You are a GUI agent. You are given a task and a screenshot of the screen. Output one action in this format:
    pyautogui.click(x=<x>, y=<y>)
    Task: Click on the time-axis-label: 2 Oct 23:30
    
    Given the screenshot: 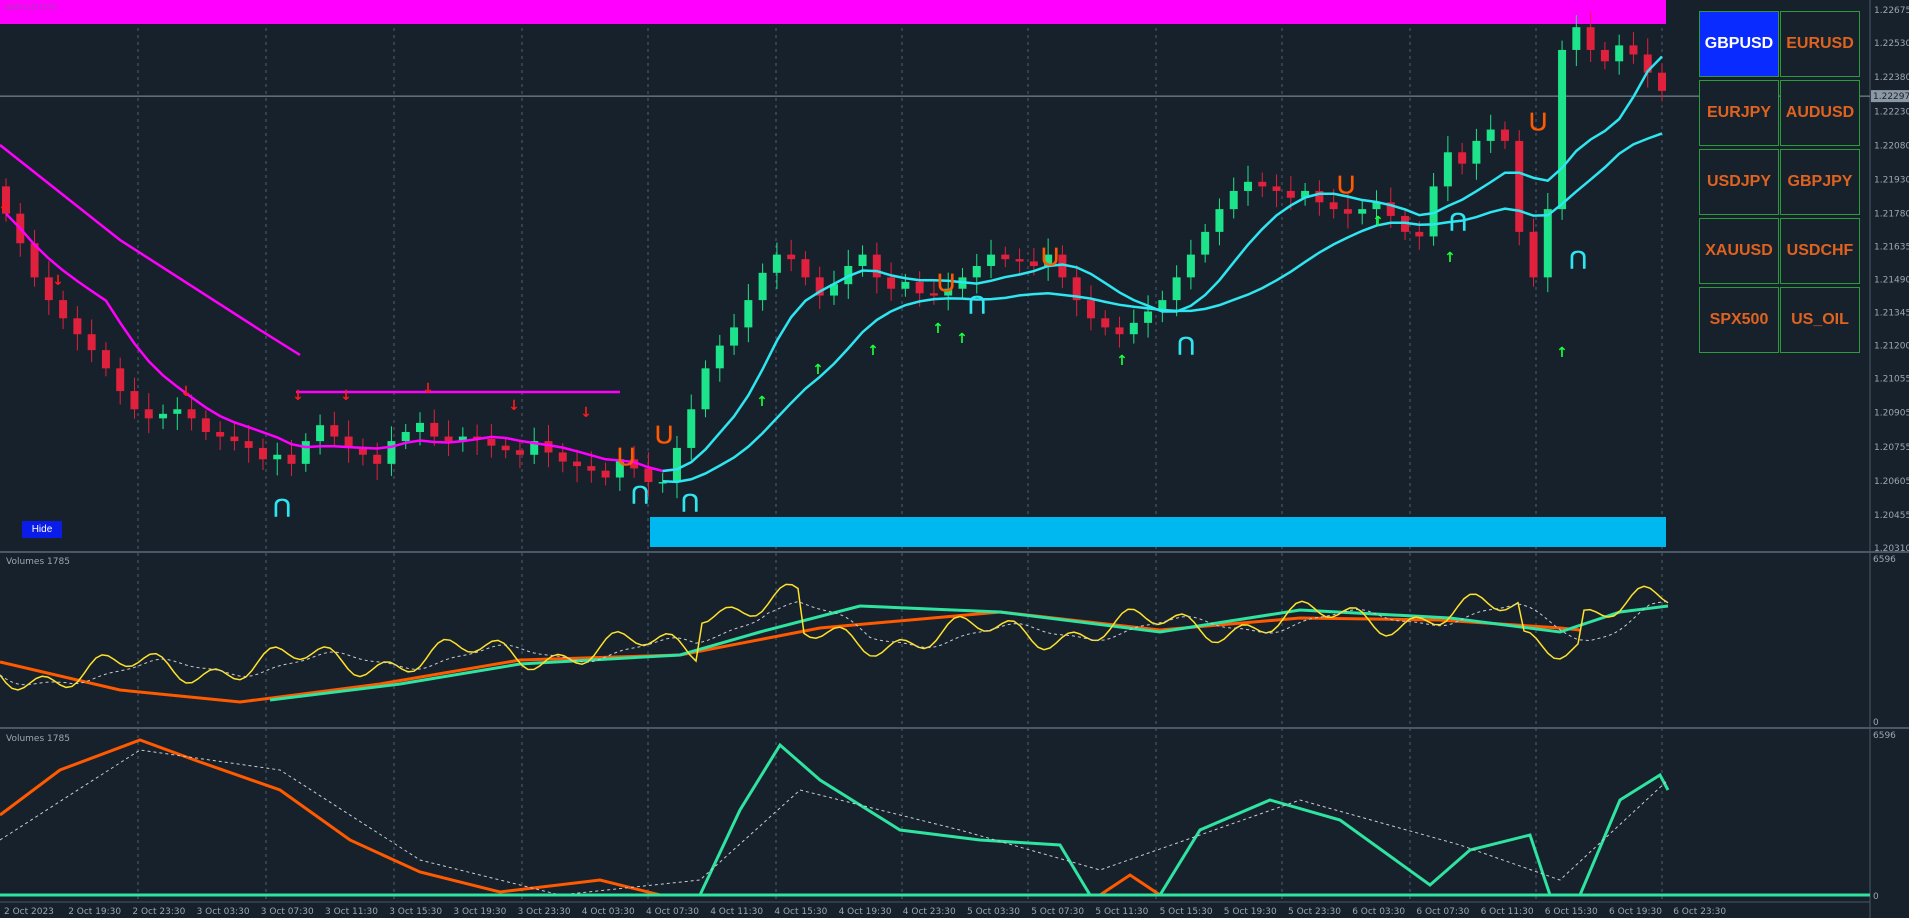 What is the action you would take?
    pyautogui.click(x=158, y=912)
    